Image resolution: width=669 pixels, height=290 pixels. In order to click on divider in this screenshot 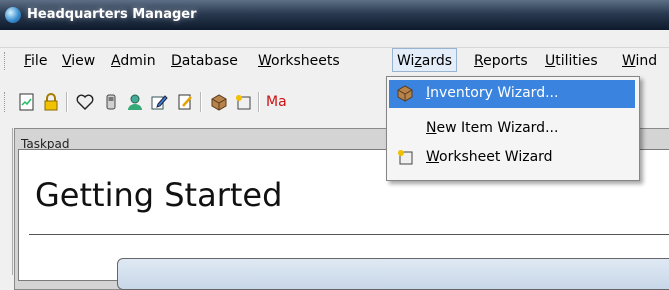, I will do `click(349, 234)`.